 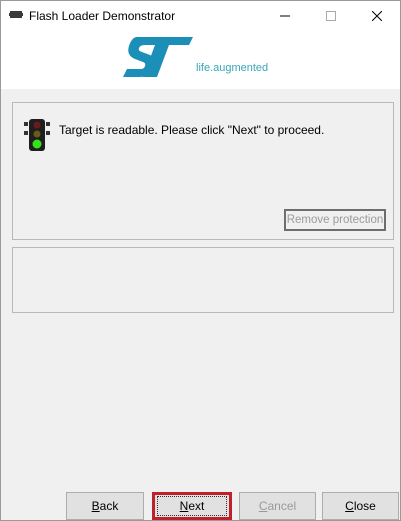 I want to click on close-icon, so click(x=377, y=16).